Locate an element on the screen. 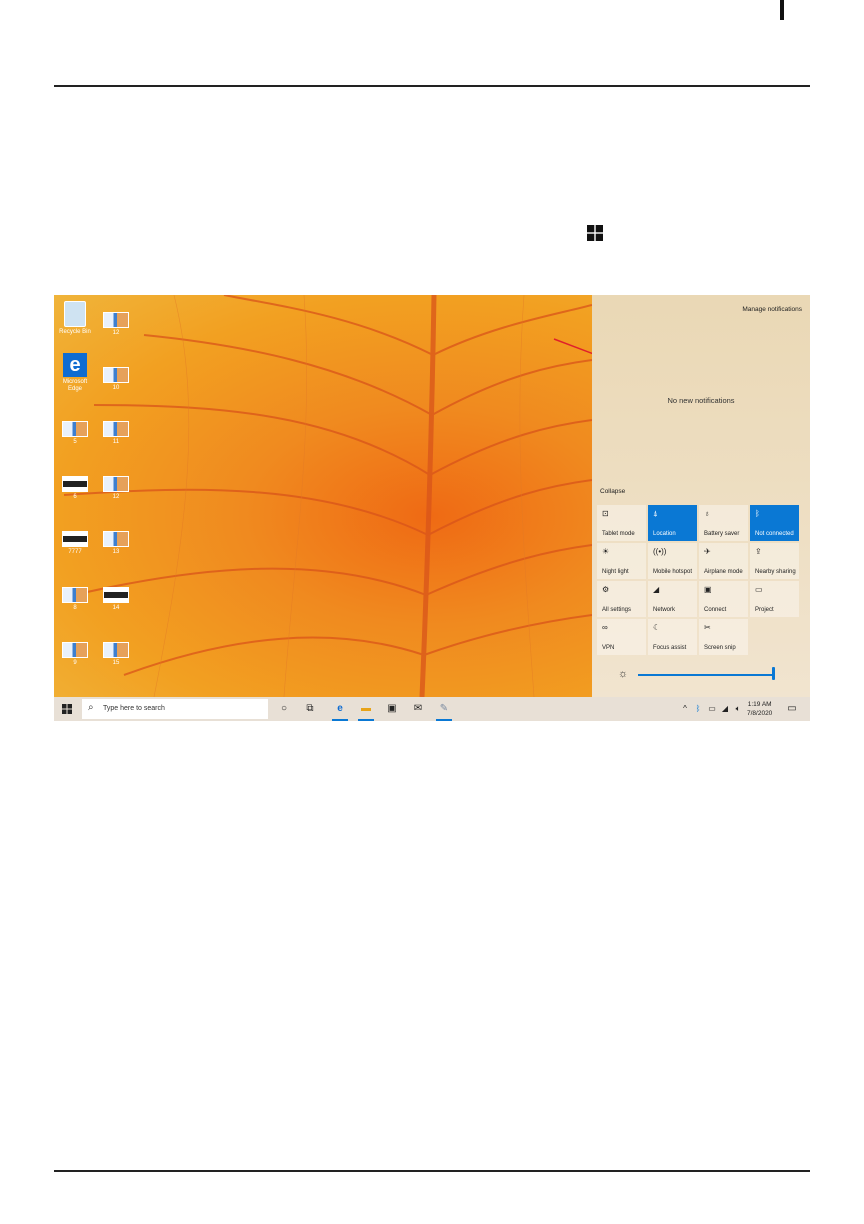 This screenshot has width=864, height=1224. tile-nearby-sharing: ⇪ Nearby sharing is located at coordinates (774, 561).